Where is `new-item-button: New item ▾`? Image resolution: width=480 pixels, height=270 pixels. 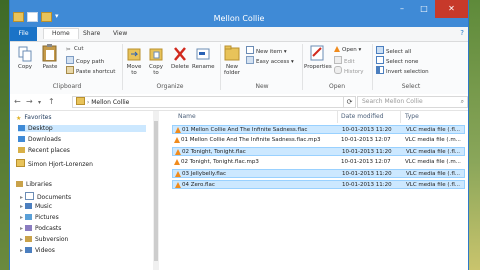
new-item-button: New item ▾ is located at coordinates (266, 50).